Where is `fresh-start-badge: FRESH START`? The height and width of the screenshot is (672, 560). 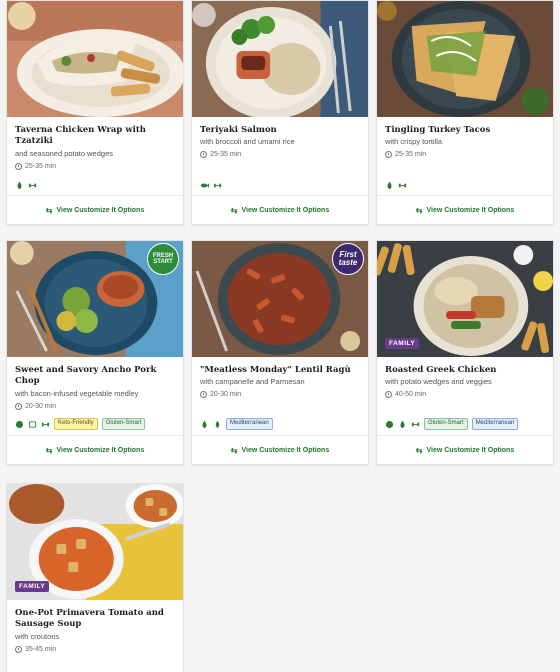 fresh-start-badge: FRESH START is located at coordinates (163, 259).